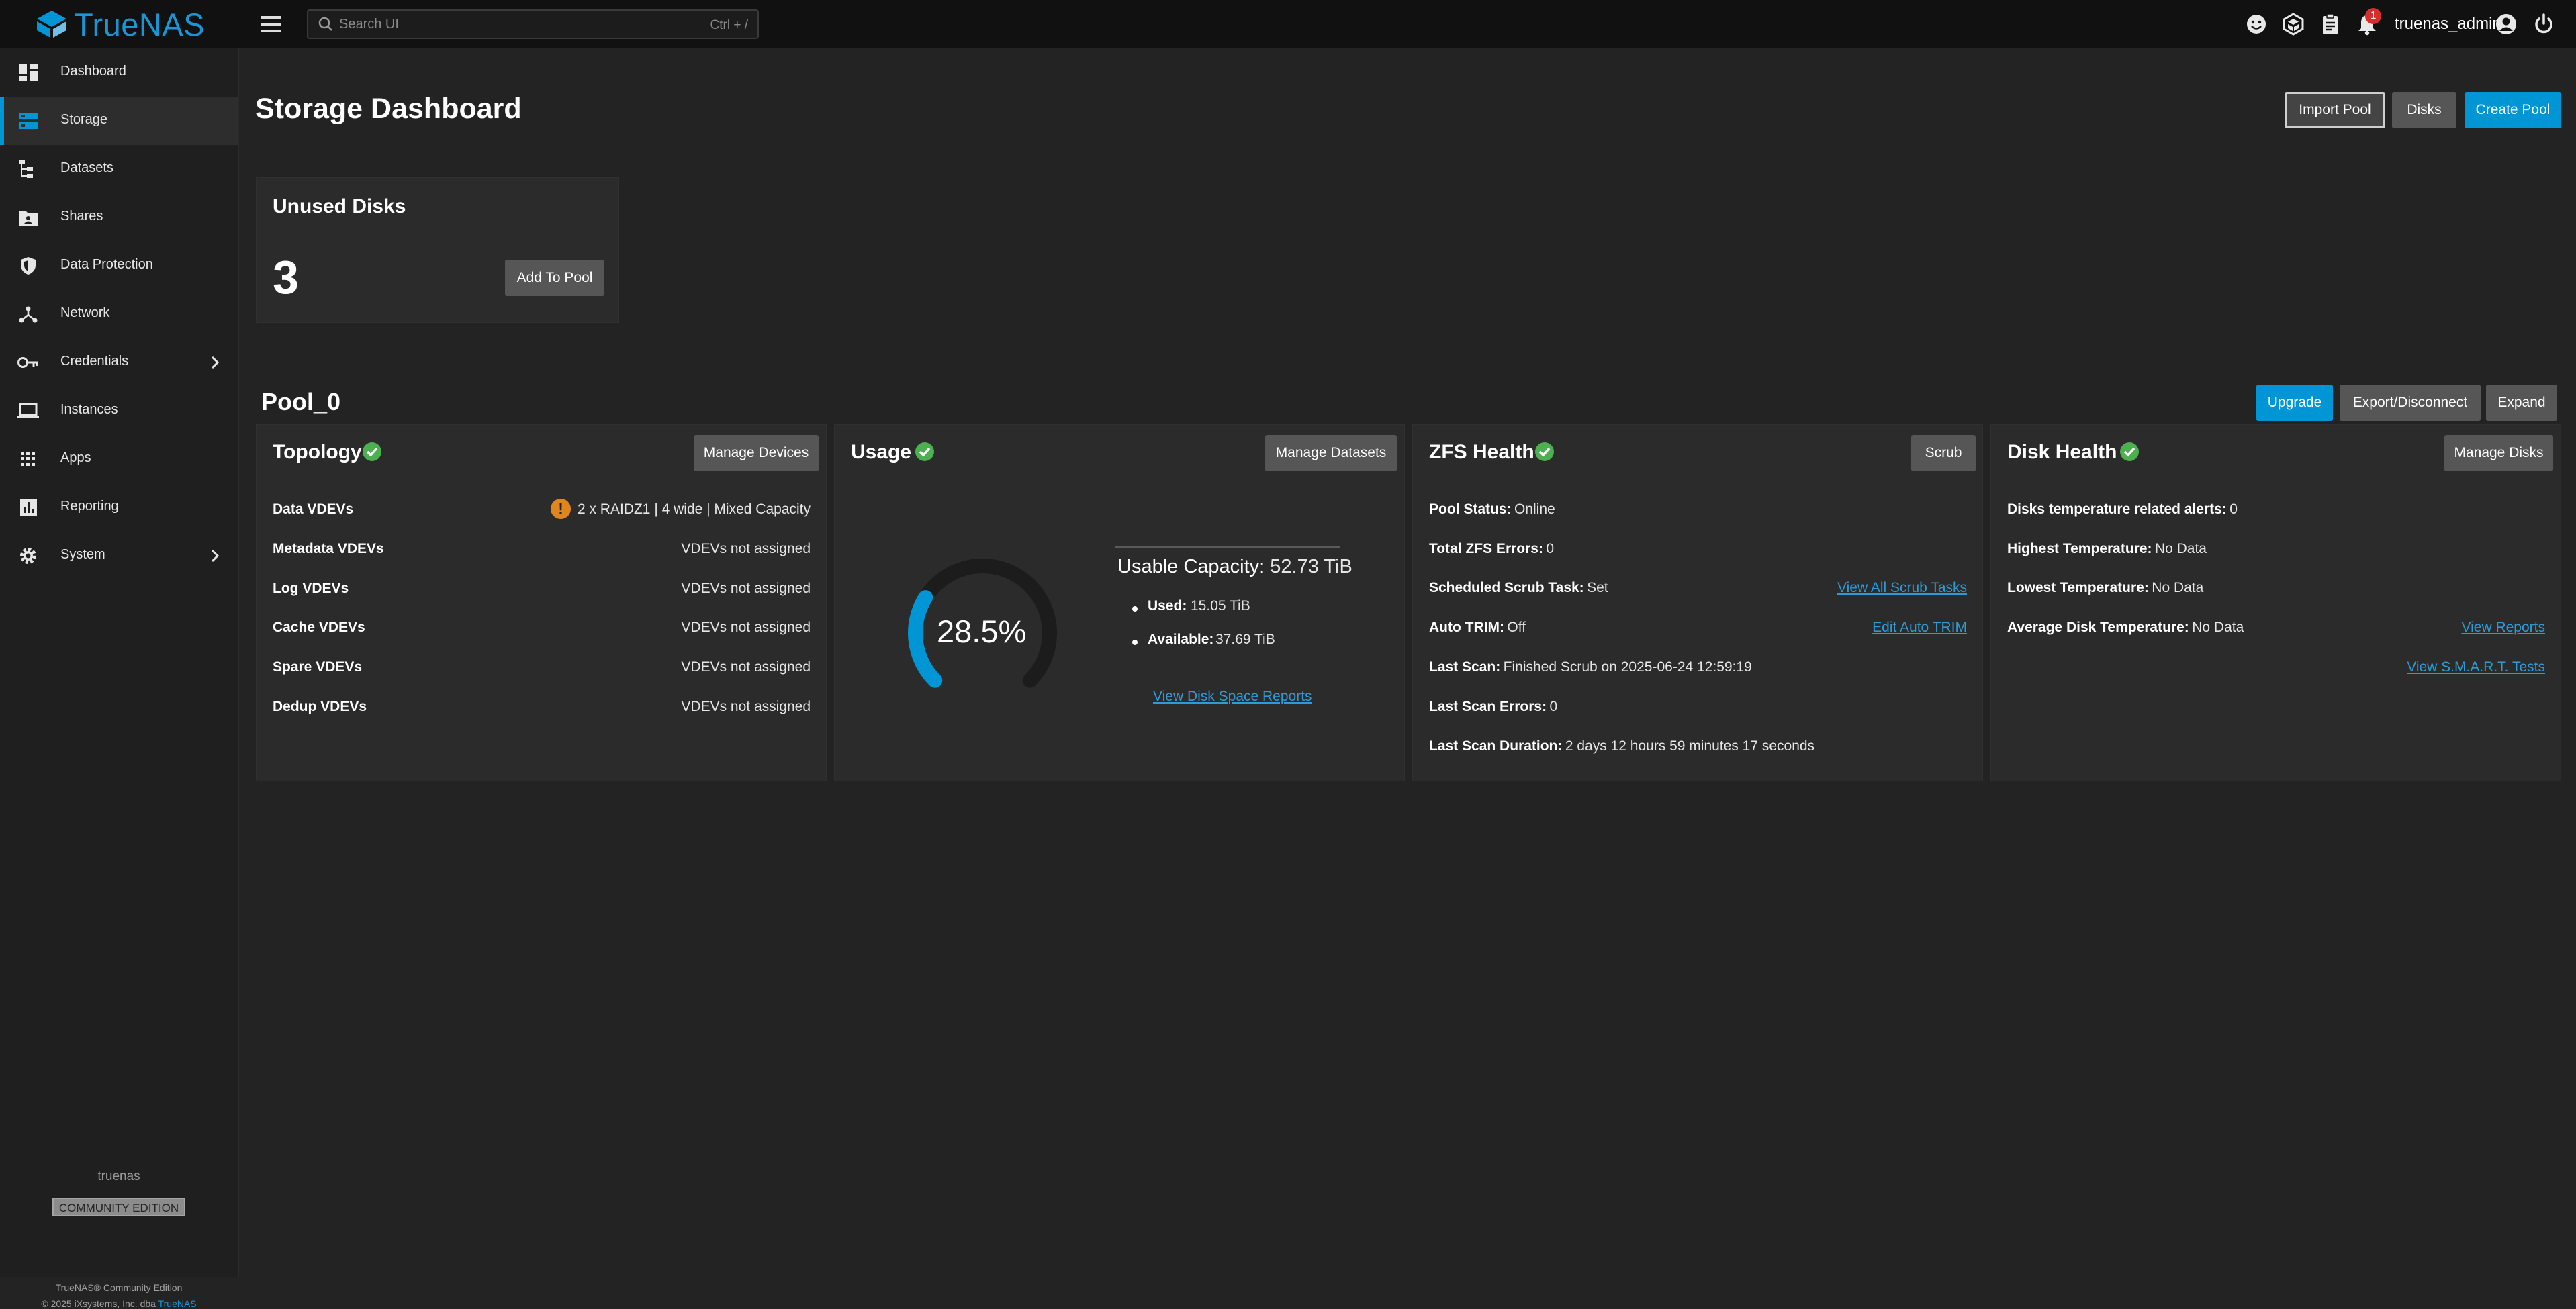  What do you see at coordinates (85, 312) in the screenshot?
I see `sidebar-item-label: Network` at bounding box center [85, 312].